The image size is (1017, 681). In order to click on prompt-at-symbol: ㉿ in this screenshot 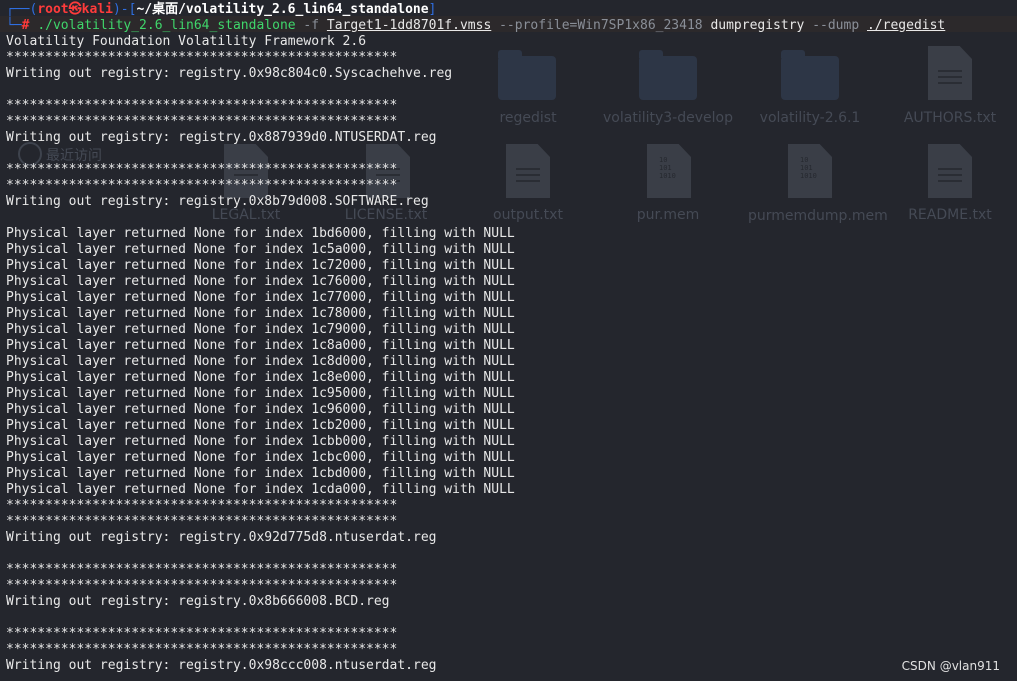, I will do `click(75, 9)`.